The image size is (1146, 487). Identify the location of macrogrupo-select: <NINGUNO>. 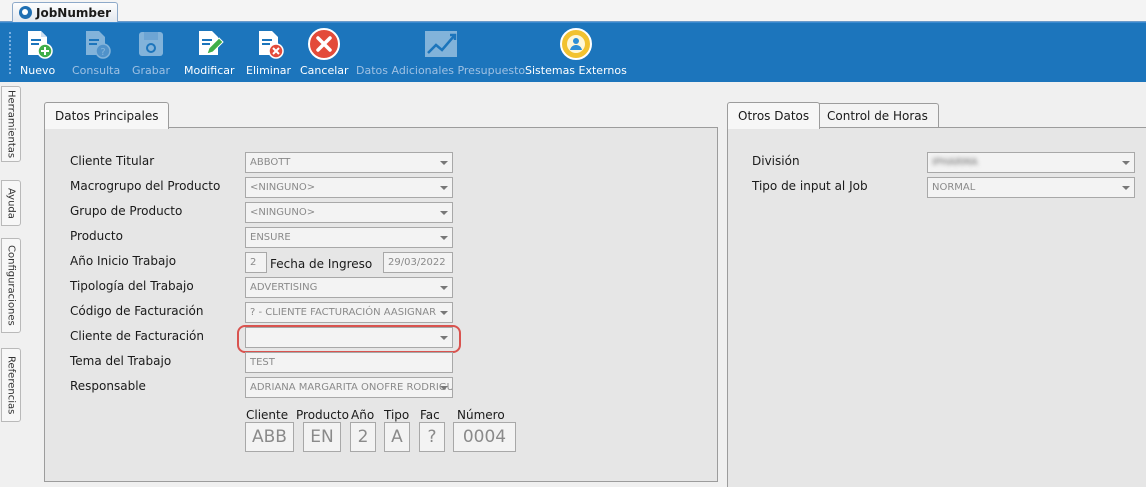
(349, 187).